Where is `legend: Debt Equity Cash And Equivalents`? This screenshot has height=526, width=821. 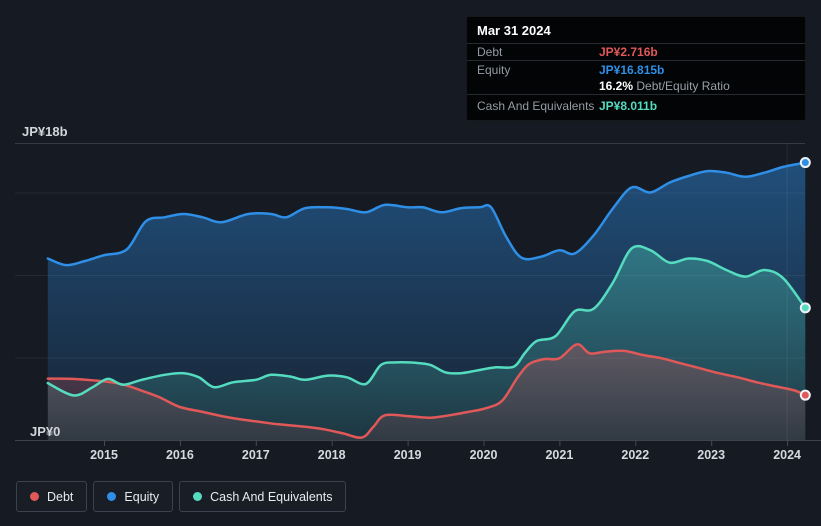
legend: Debt Equity Cash And Equivalents is located at coordinates (181, 496).